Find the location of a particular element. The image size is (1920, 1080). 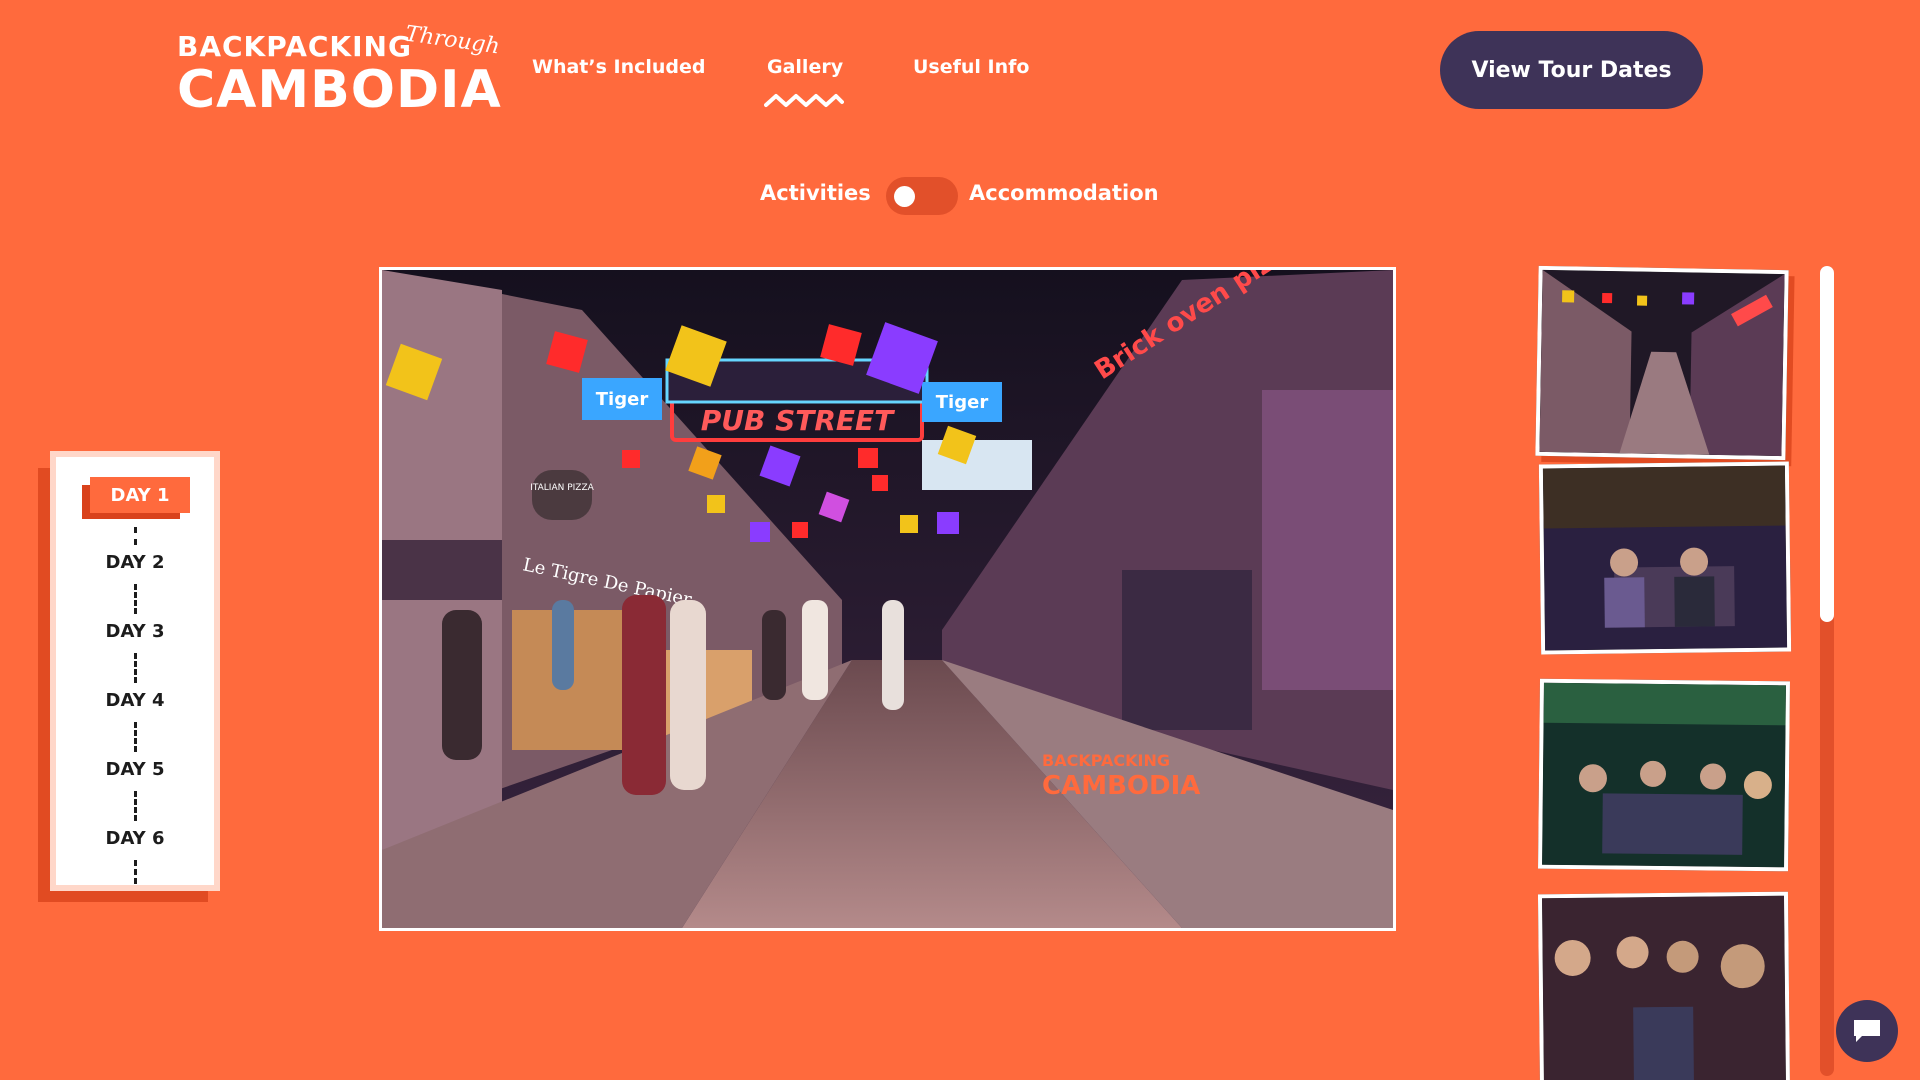

day-item-2: DAY 2 is located at coordinates (135, 562).